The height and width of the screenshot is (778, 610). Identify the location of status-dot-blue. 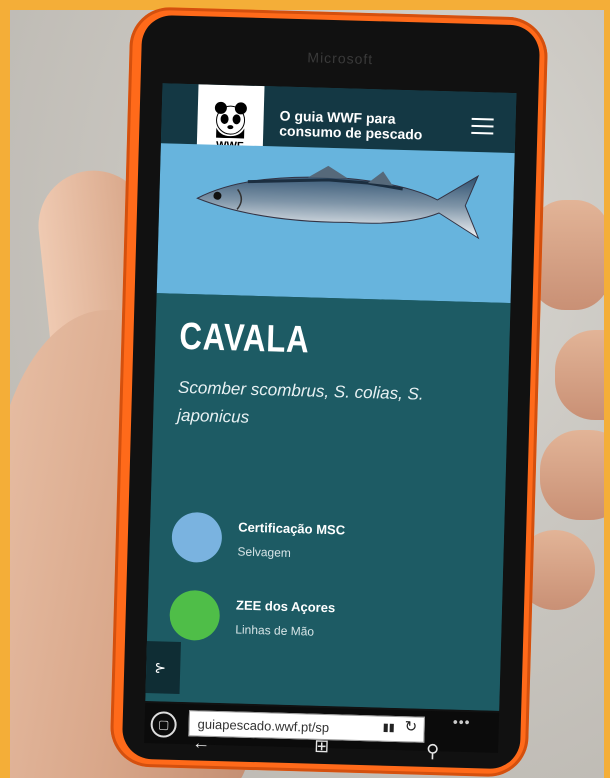
(197, 537).